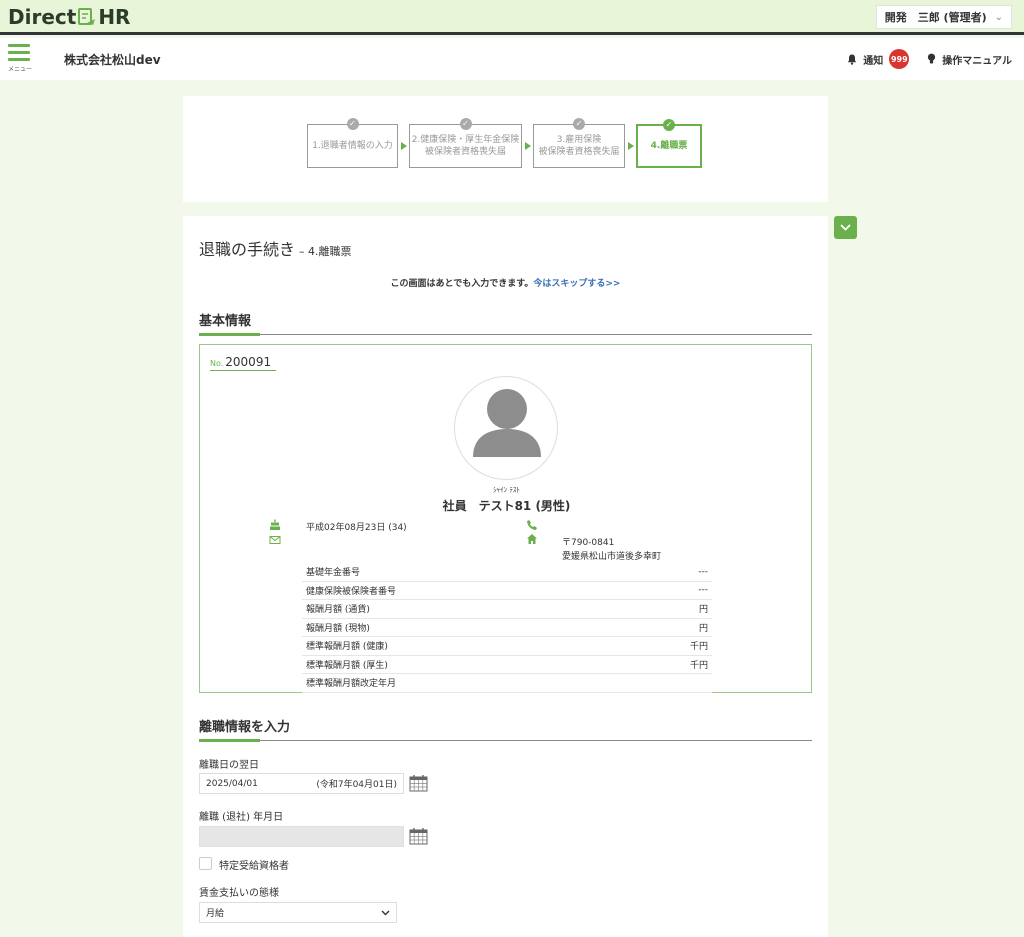 The height and width of the screenshot is (937, 1024). I want to click on payment-type-select: 月給, so click(298, 912).